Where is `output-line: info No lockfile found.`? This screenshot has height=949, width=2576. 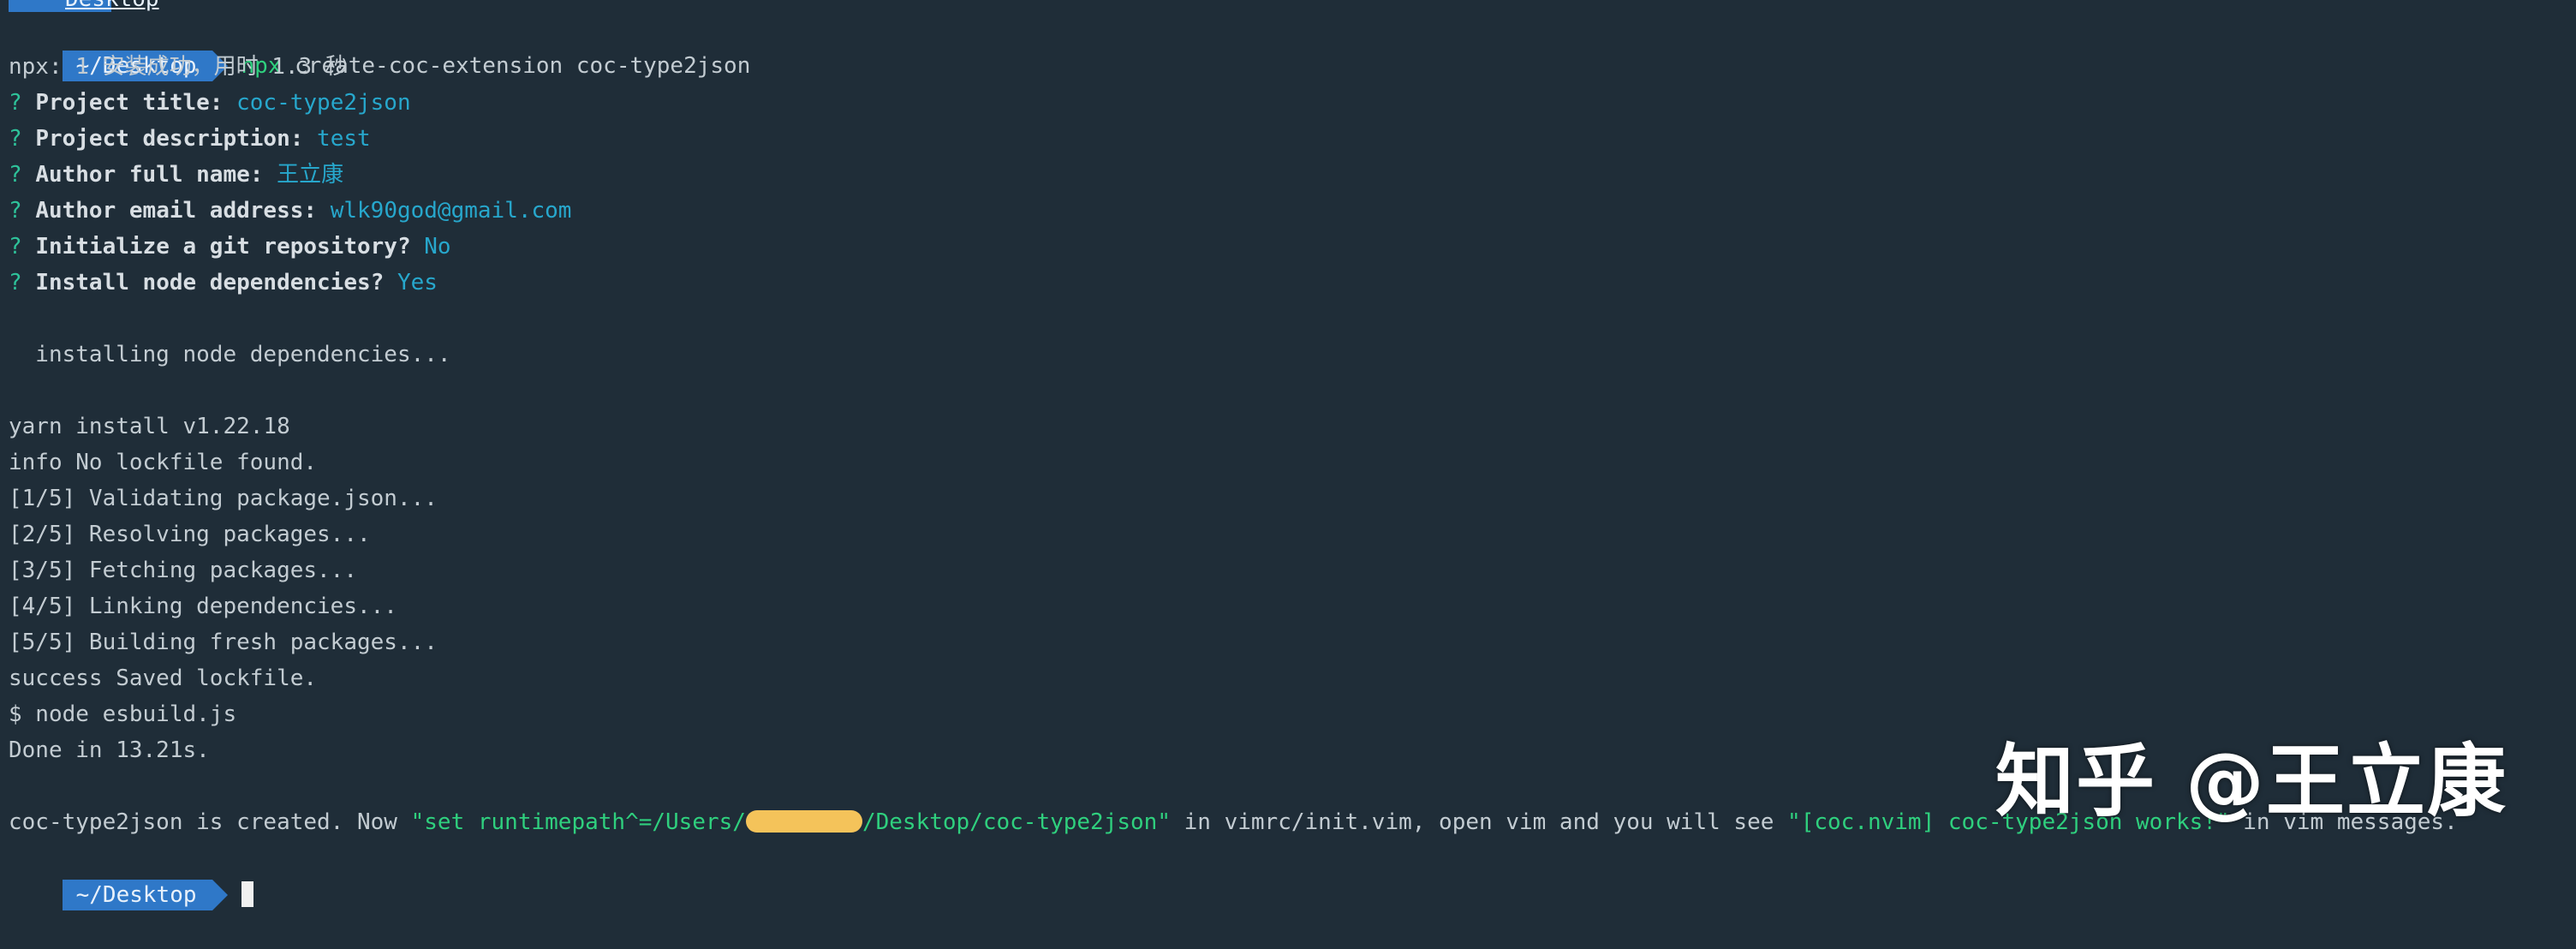 output-line: info No lockfile found. is located at coordinates (163, 462).